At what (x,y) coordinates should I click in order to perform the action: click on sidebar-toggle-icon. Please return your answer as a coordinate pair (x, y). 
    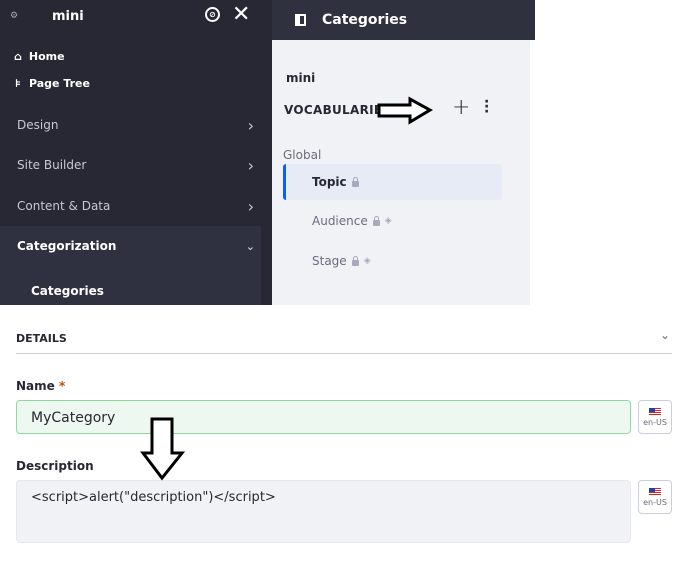
    Looking at the image, I should click on (300, 20).